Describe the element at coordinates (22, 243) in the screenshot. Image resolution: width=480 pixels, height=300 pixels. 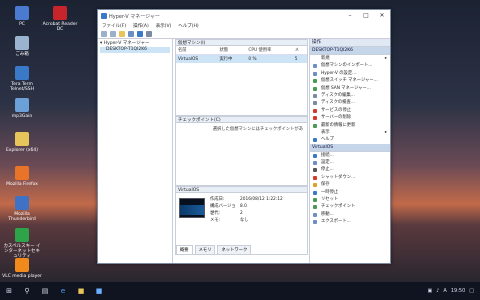
I see `desktop-icon: カスペルスキー インターネットセキュリティ` at that location.